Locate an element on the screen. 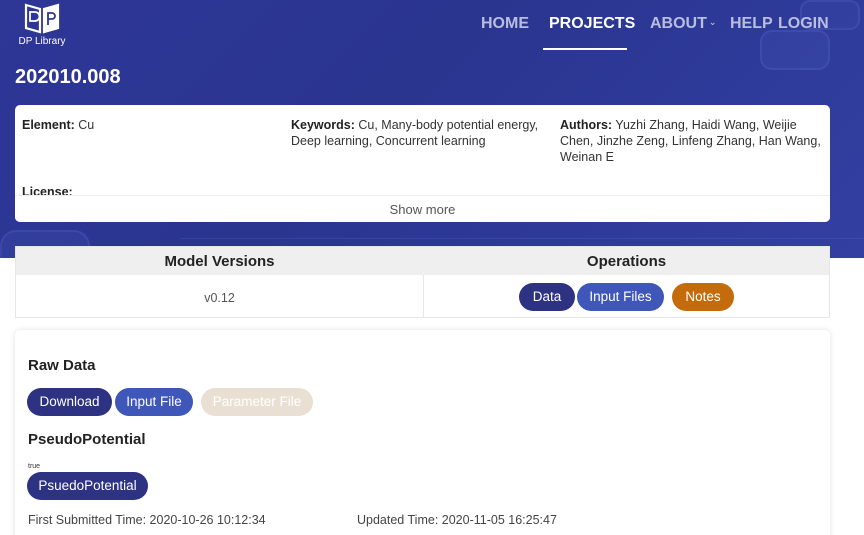 The width and height of the screenshot is (864, 535). column-header-operations: Operations is located at coordinates (626, 261).